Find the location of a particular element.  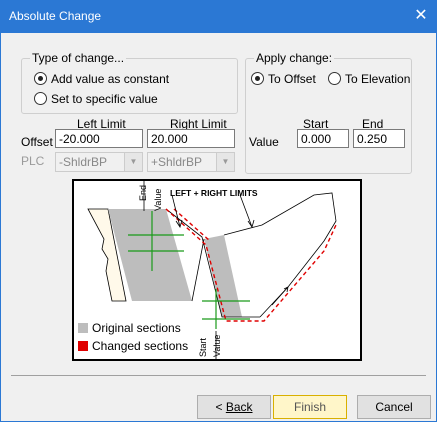

end-value-input: 0.250 is located at coordinates (379, 138).